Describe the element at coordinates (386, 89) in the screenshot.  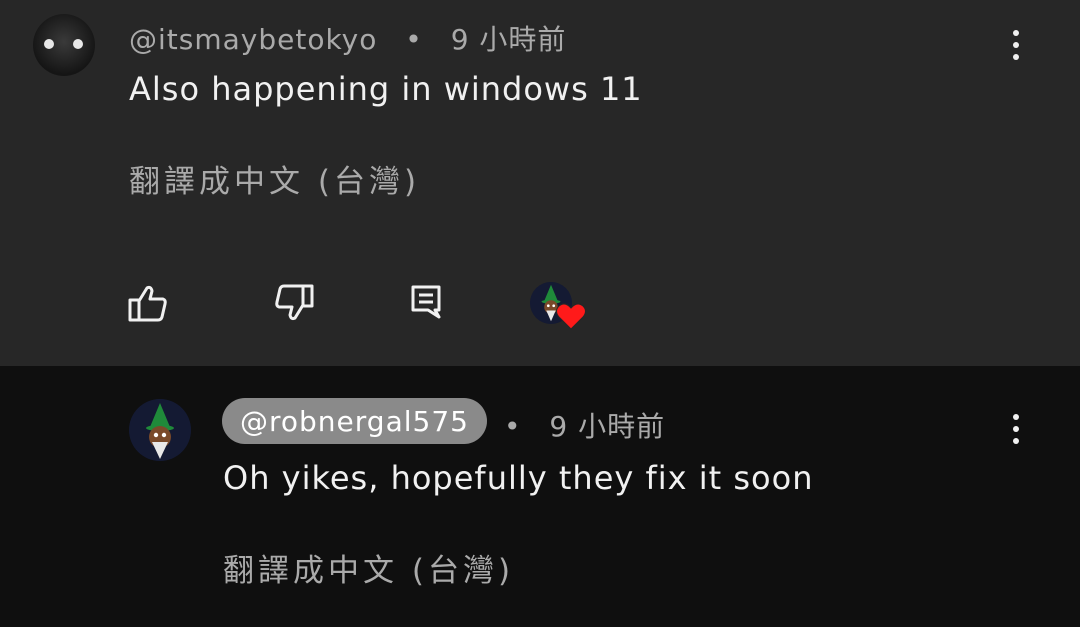
I see `comment-text: Also happening in windows 11` at that location.